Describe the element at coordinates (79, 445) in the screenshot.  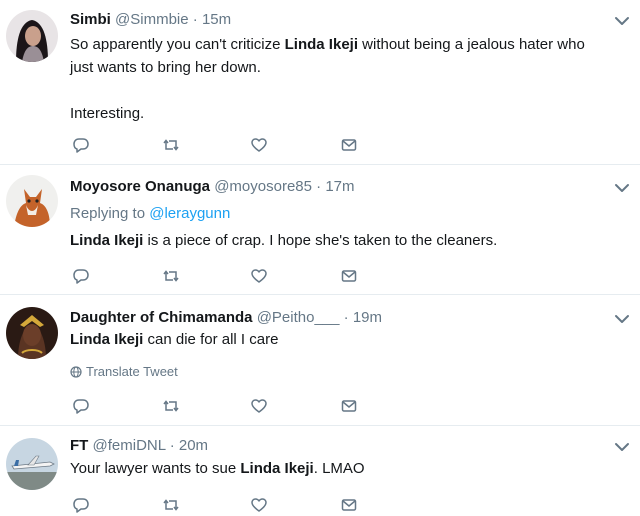
I see `author-name: FT` at that location.